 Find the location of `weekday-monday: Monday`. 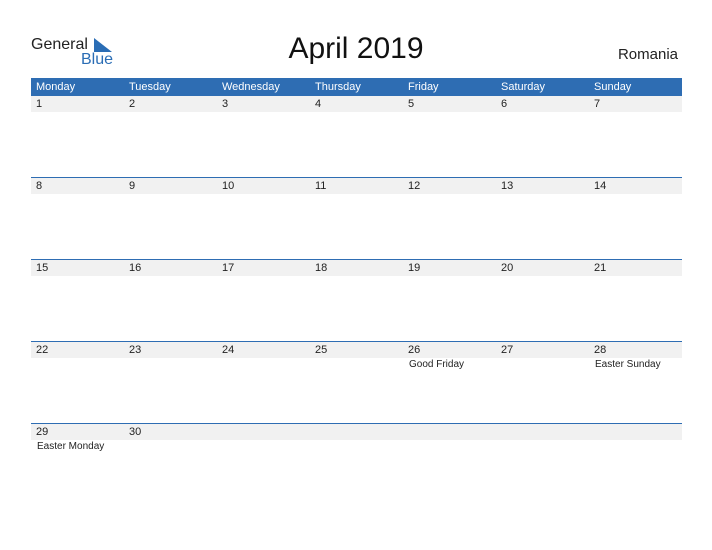

weekday-monday: Monday is located at coordinates (56, 87).